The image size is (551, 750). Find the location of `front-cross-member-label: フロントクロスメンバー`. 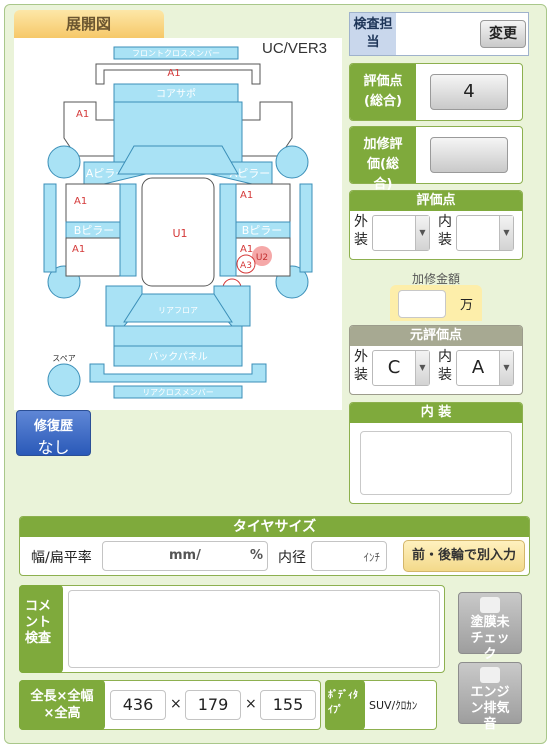

front-cross-member-label: フロントクロスメンバー is located at coordinates (176, 53).